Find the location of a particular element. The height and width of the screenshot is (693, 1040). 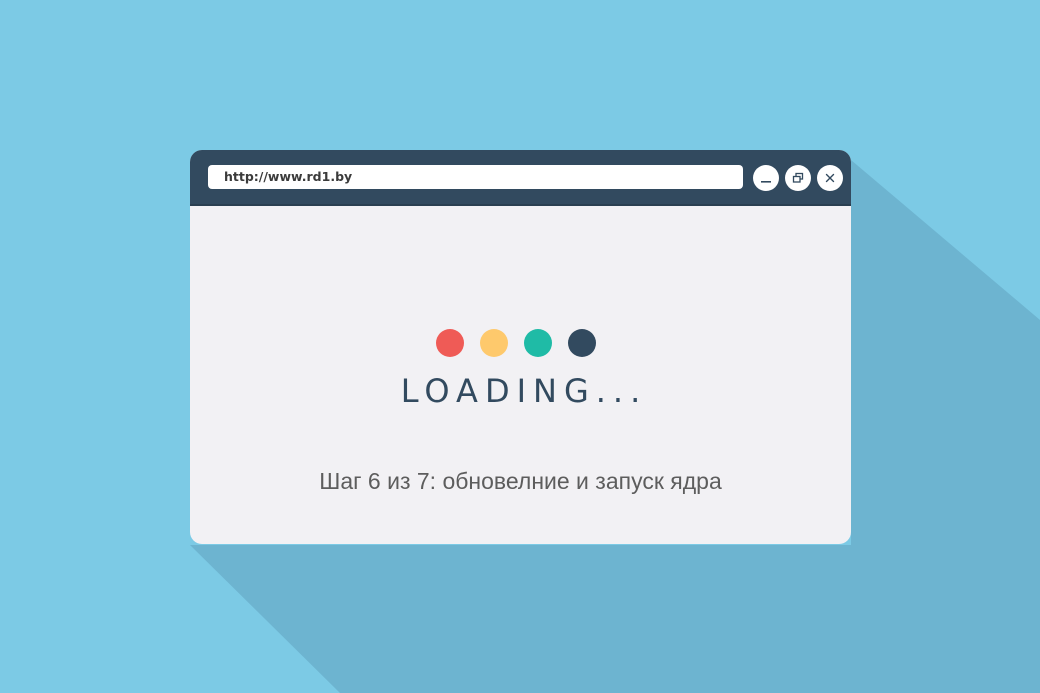

minimize-button is located at coordinates (766, 178).